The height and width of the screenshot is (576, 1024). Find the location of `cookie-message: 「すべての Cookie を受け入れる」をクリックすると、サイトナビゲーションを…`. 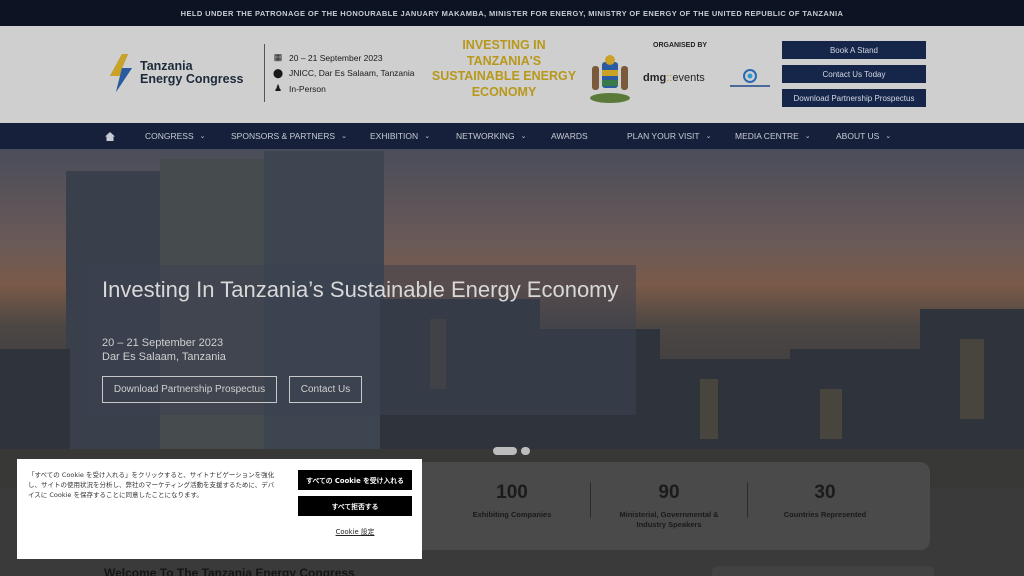

cookie-message: 「すべての Cookie を受け入れる」をクリックすると、サイトナビゲーションを… is located at coordinates (151, 485).